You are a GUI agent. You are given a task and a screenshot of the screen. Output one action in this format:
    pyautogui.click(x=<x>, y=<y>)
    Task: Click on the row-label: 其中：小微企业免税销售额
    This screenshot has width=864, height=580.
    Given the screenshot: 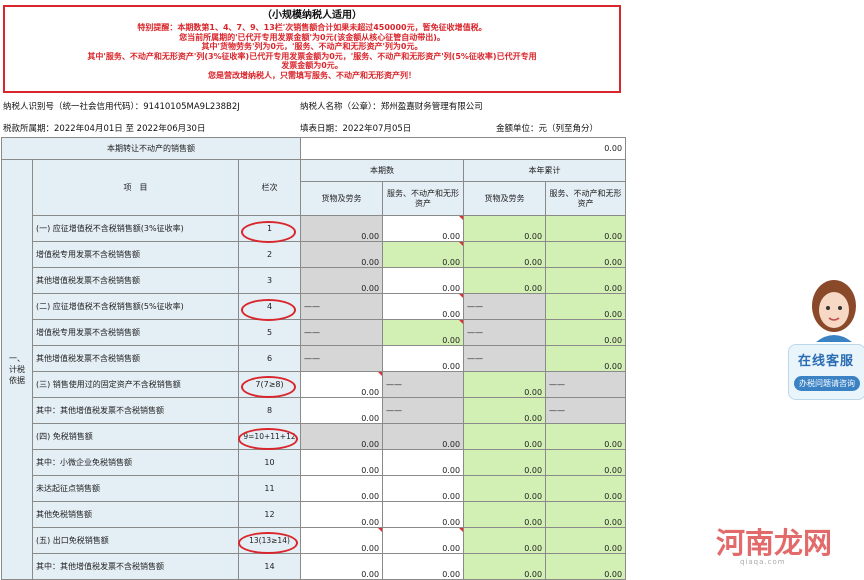 What is the action you would take?
    pyautogui.click(x=135, y=462)
    